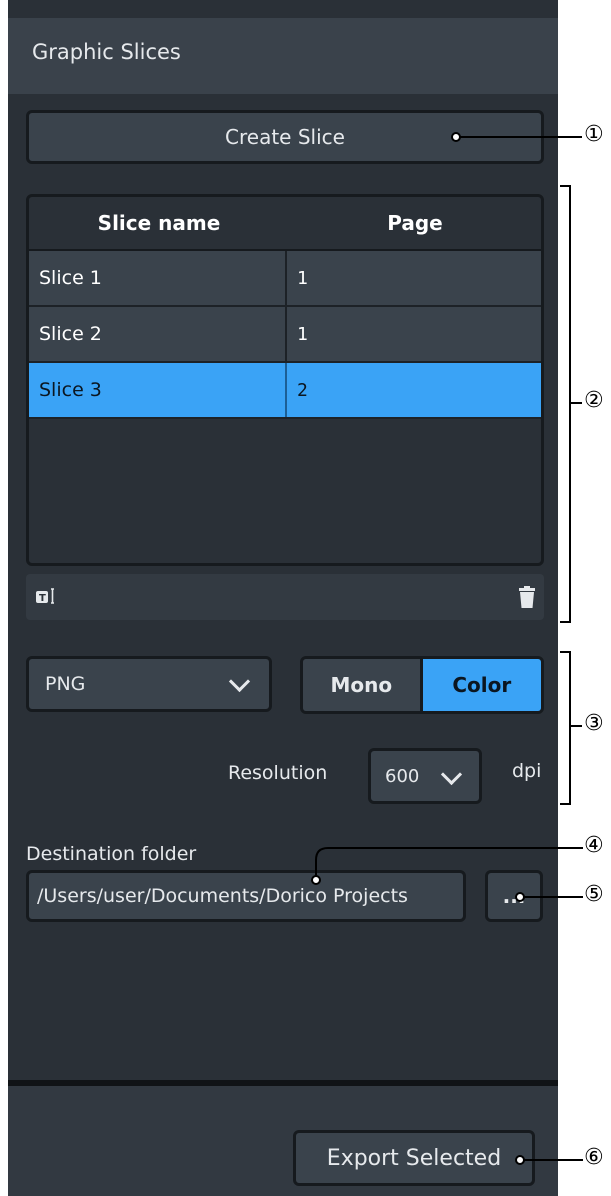 The height and width of the screenshot is (1196, 611). I want to click on resolution-label: Resolution, so click(278, 773).